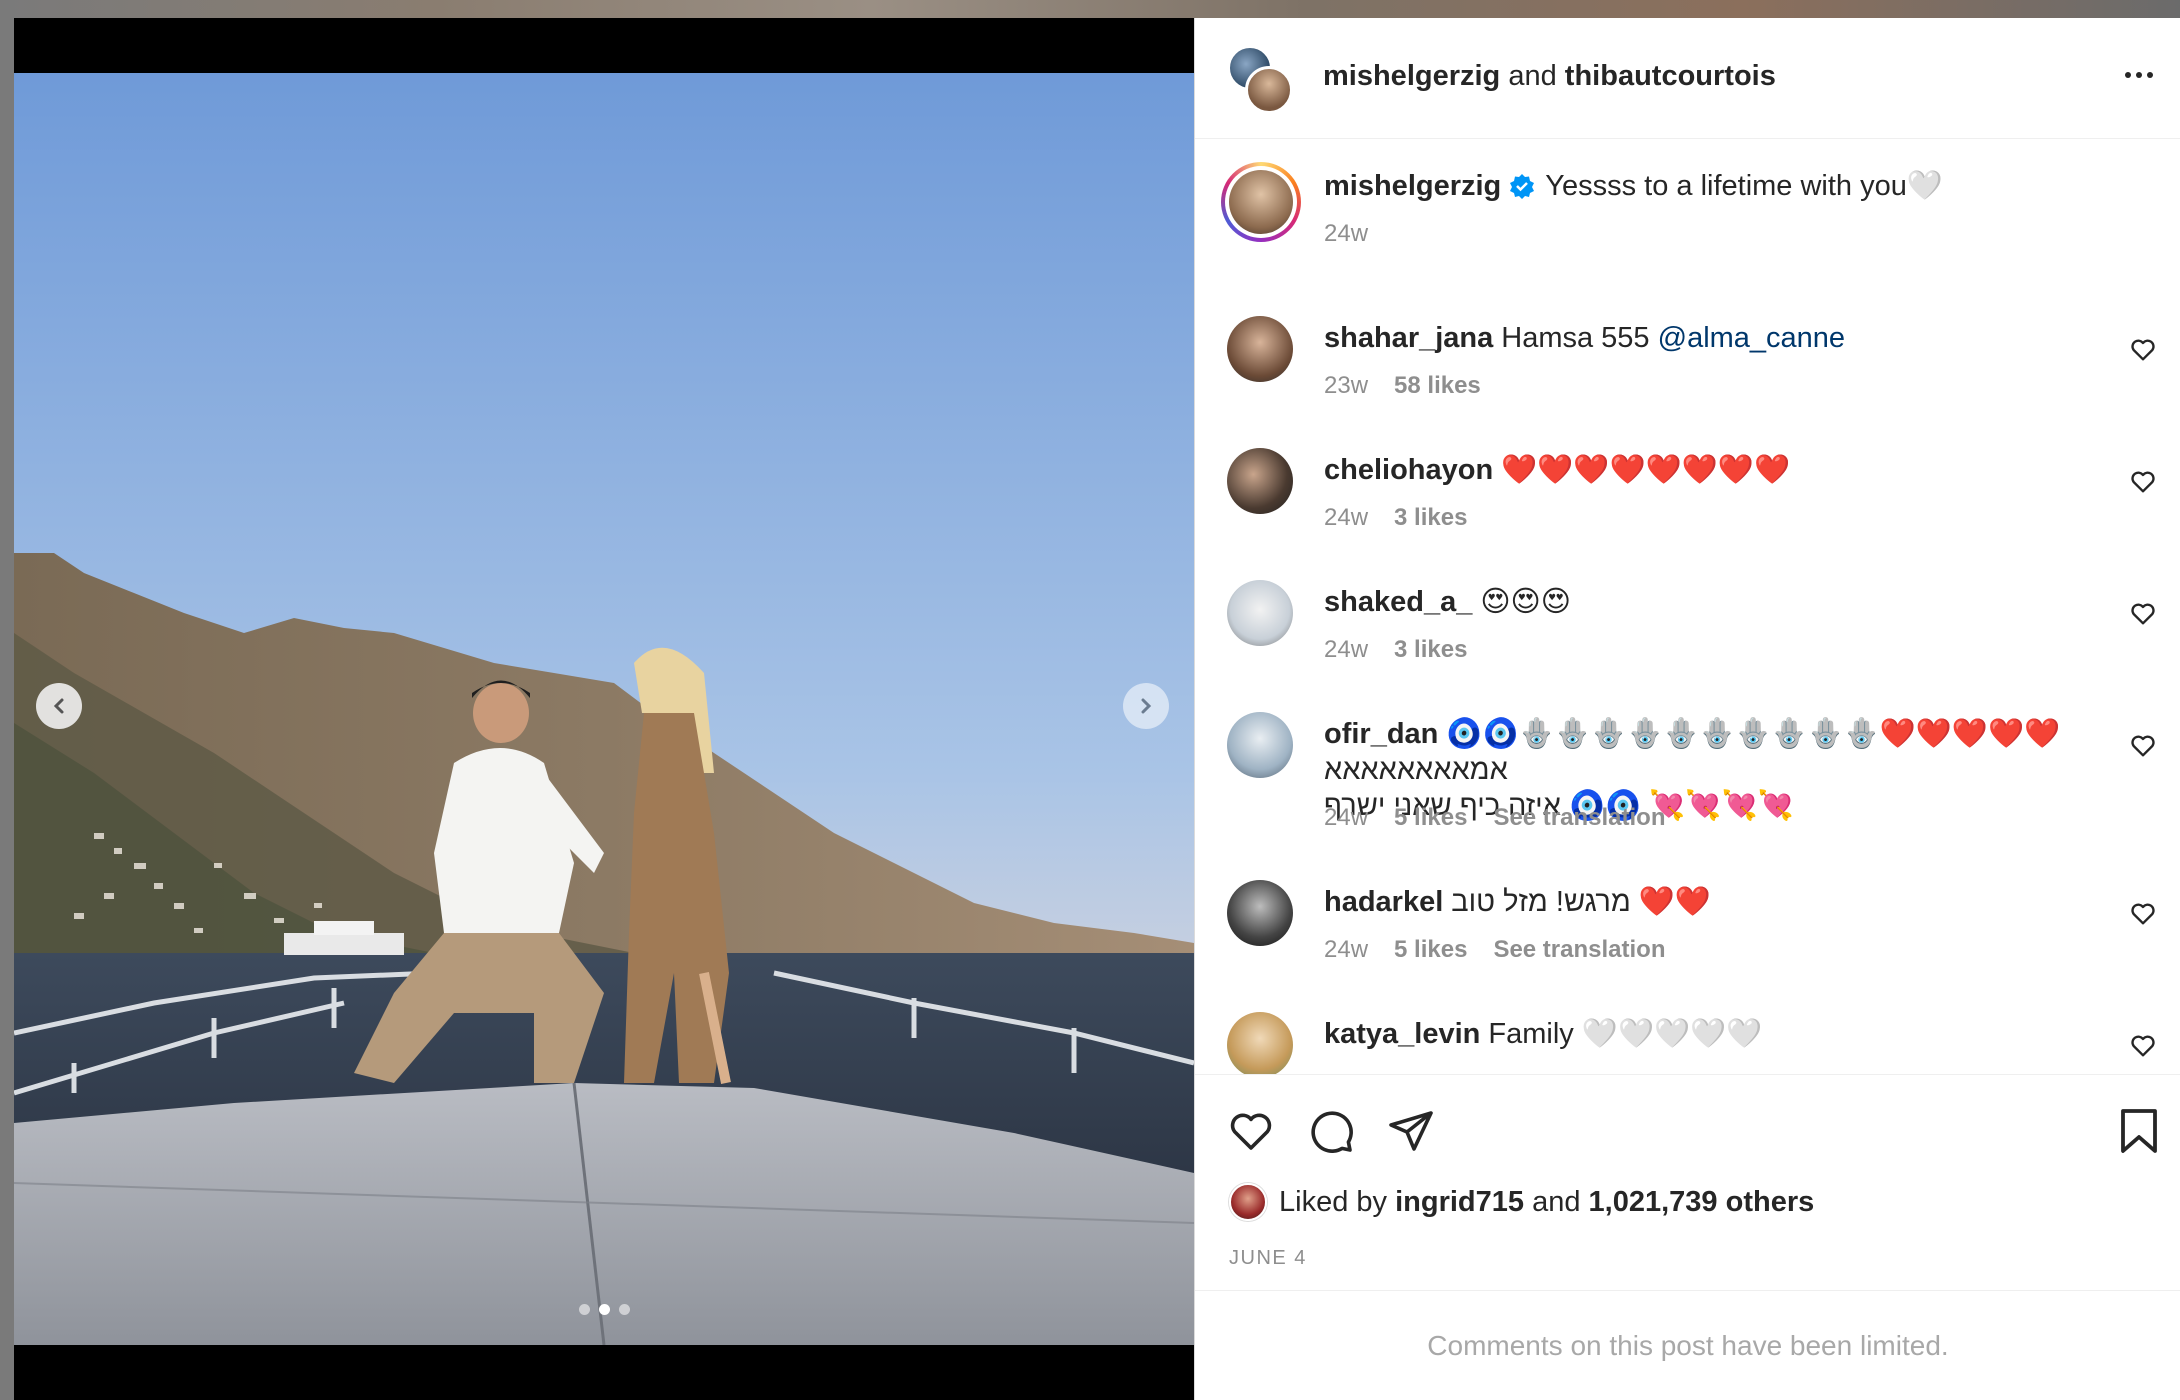 The image size is (2180, 1400). I want to click on comment-body: katya_levin Family 🤍🤍🤍🤍🤍, so click(1704, 1034).